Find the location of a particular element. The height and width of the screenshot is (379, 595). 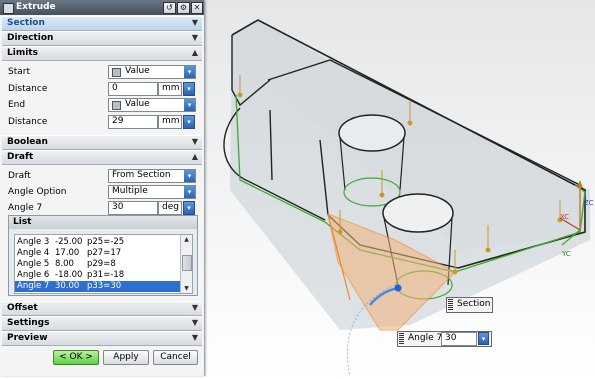

draft-select: From Section ▾ is located at coordinates (152, 176).